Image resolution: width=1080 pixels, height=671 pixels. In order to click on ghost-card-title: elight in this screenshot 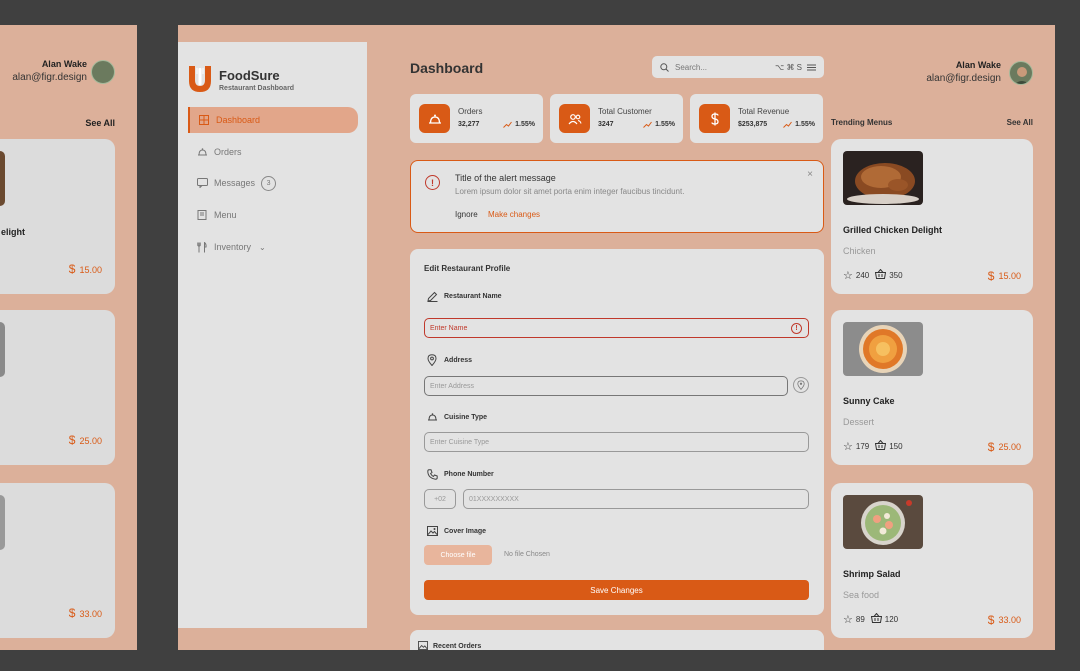, I will do `click(13, 232)`.